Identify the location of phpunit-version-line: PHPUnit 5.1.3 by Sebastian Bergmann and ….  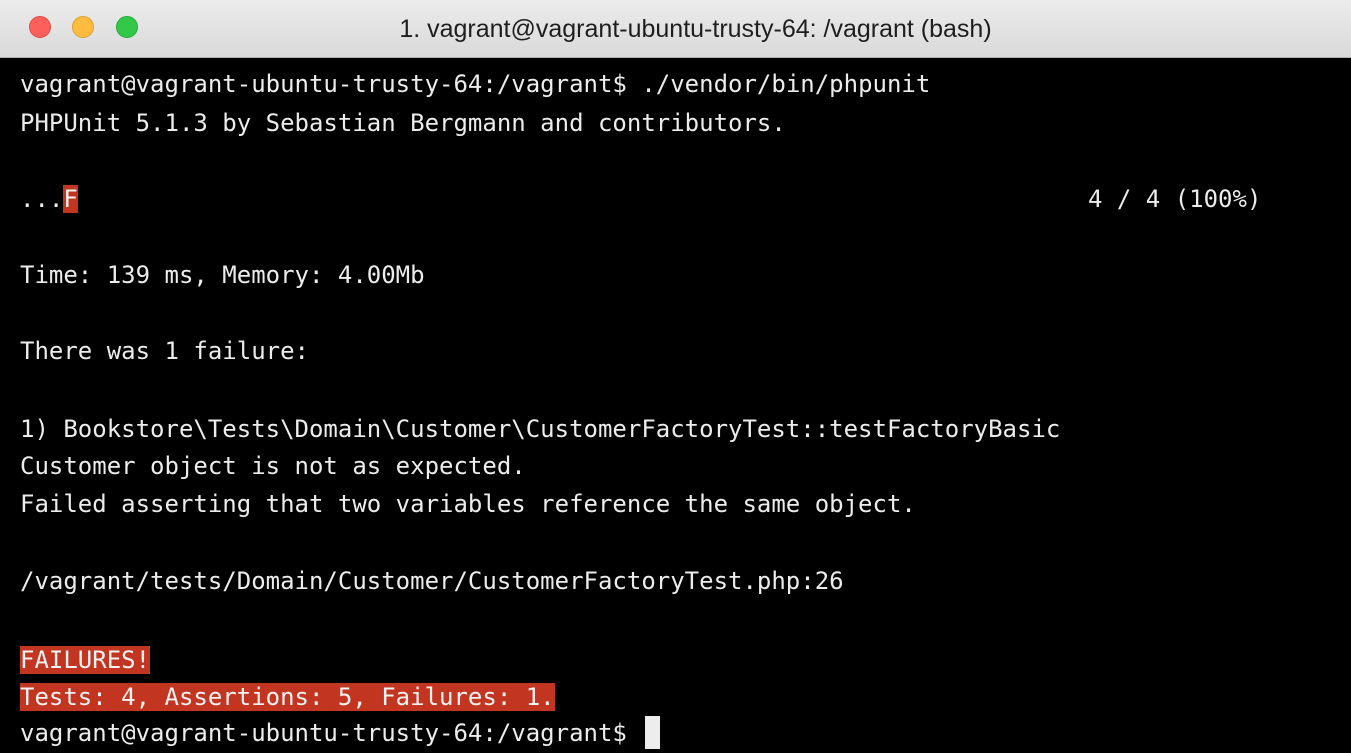
(403, 123).